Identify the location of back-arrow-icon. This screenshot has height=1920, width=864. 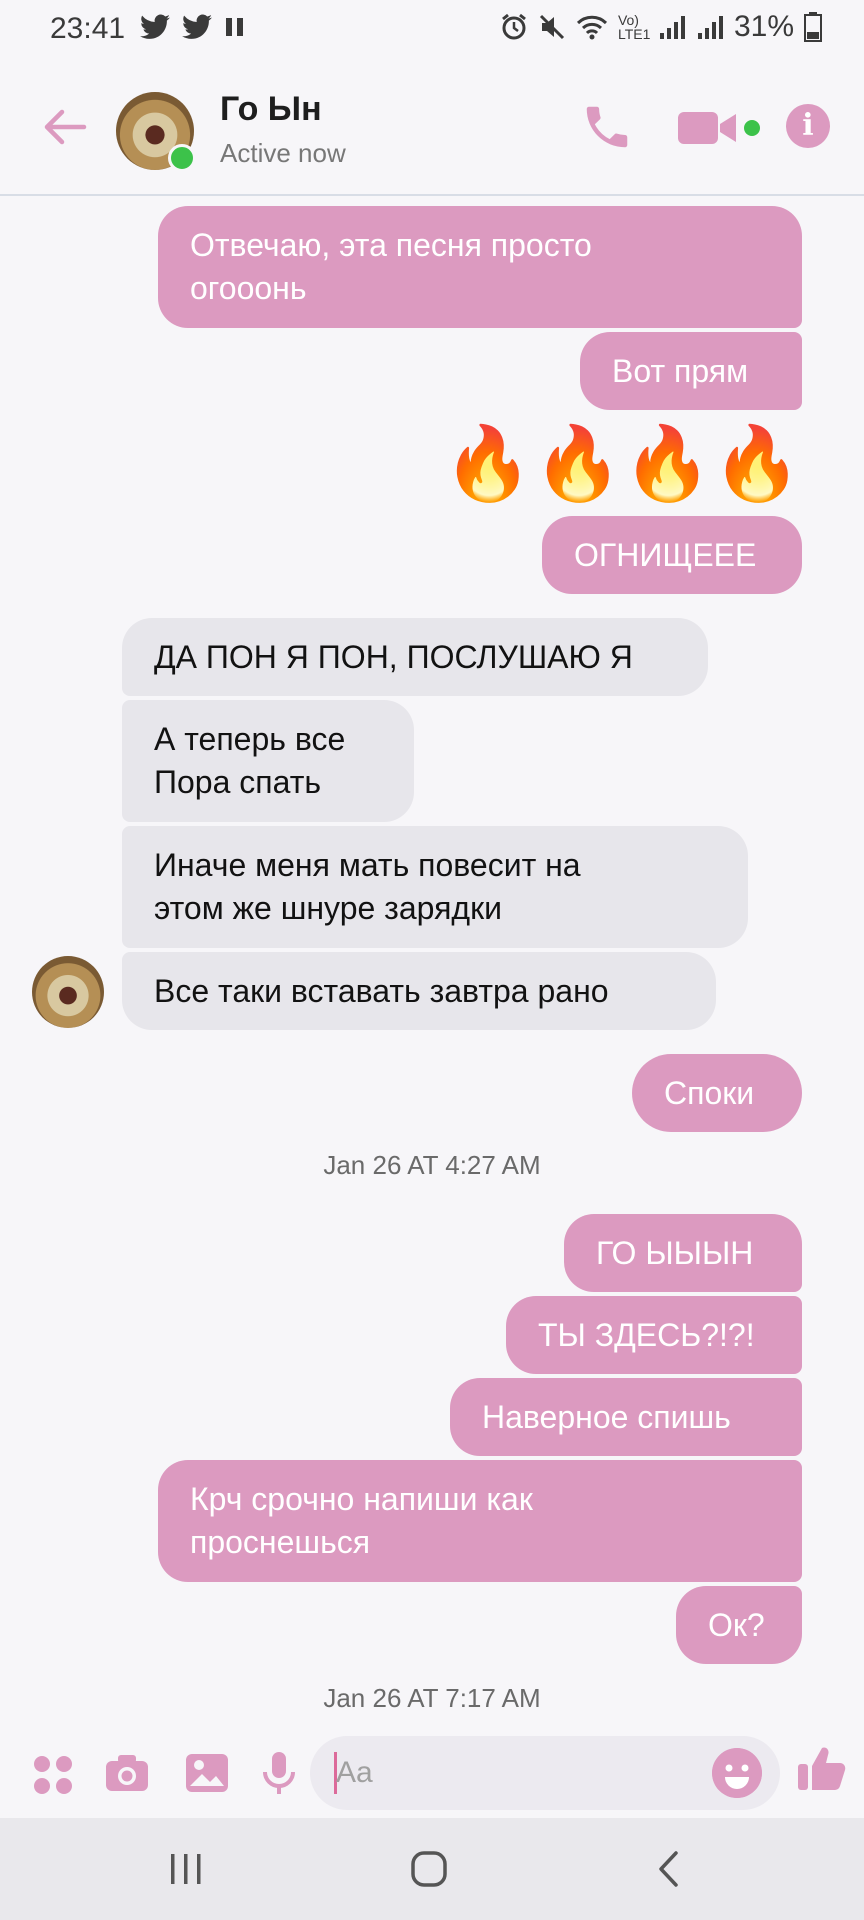
(65, 127).